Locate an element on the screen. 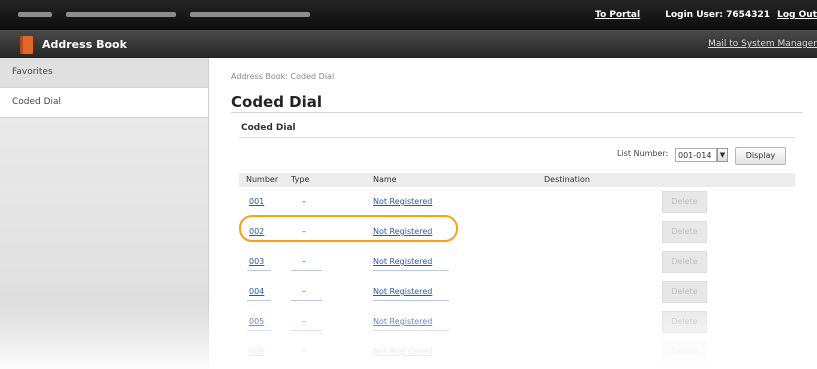 Image resolution: width=817 pixels, height=369 pixels. sidebar-item-label: Favorites is located at coordinates (32, 72).